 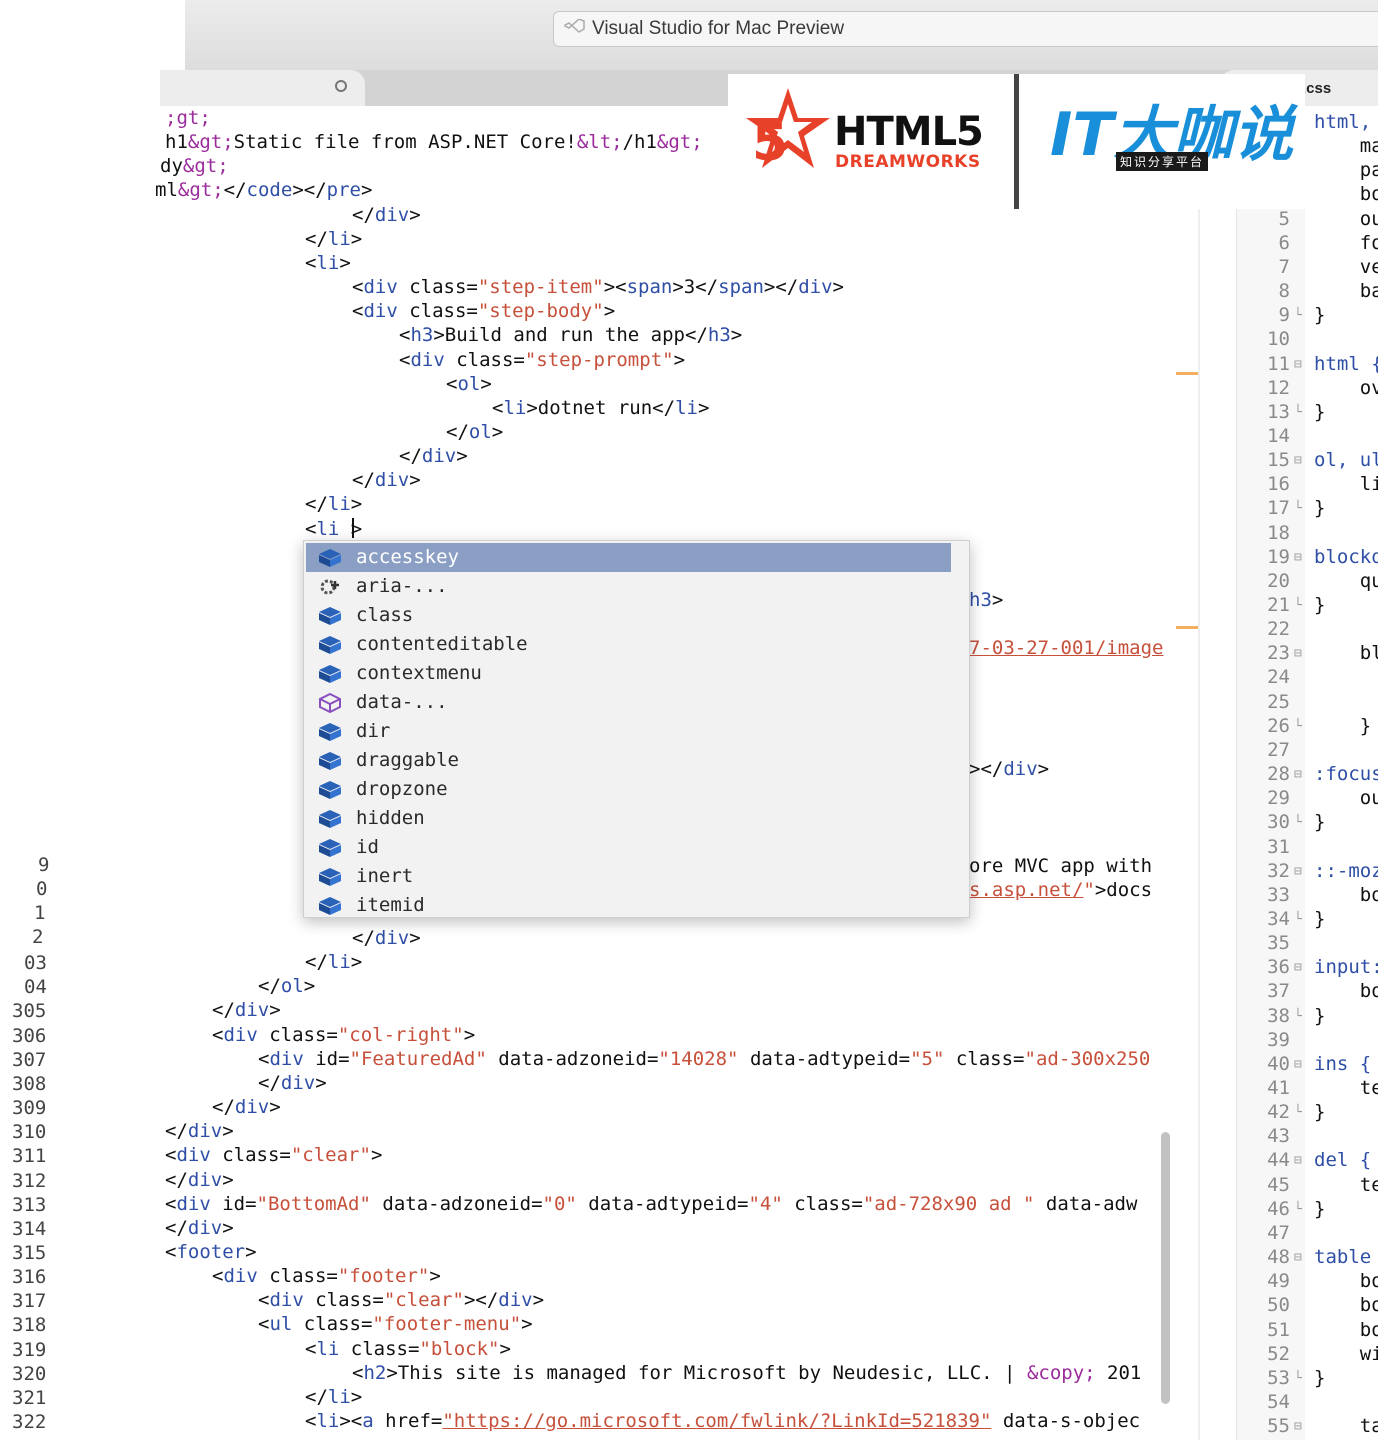 What do you see at coordinates (695, 287) in the screenshot?
I see `code-token: >3</` at bounding box center [695, 287].